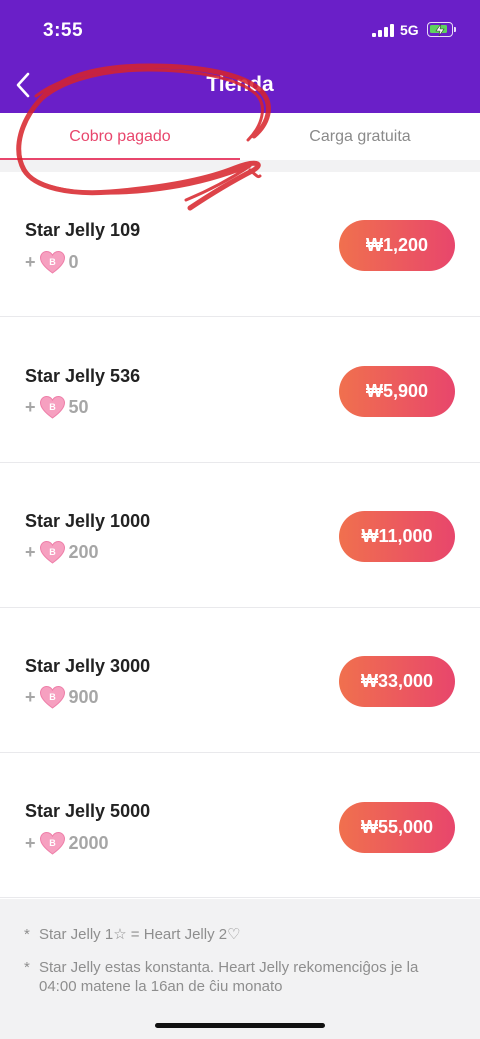 The height and width of the screenshot is (1039, 480). Describe the element at coordinates (88, 666) in the screenshot. I see `product-name: Star Jelly 3000` at that location.